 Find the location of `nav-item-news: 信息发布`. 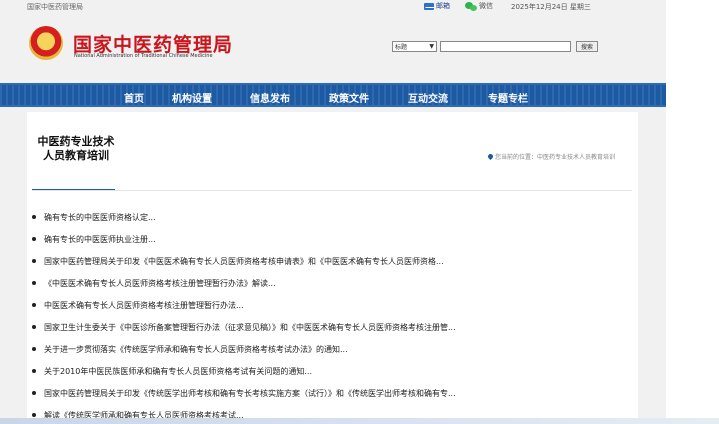

nav-item-news: 信息发布 is located at coordinates (270, 97).